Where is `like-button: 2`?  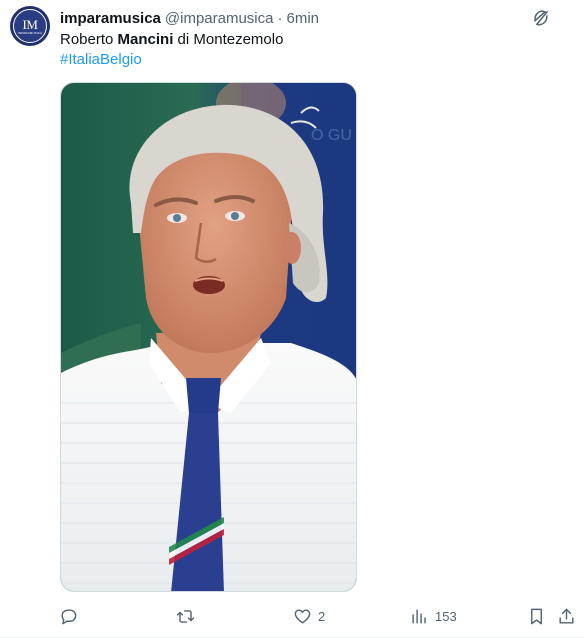
like-button: 2 is located at coordinates (309, 616).